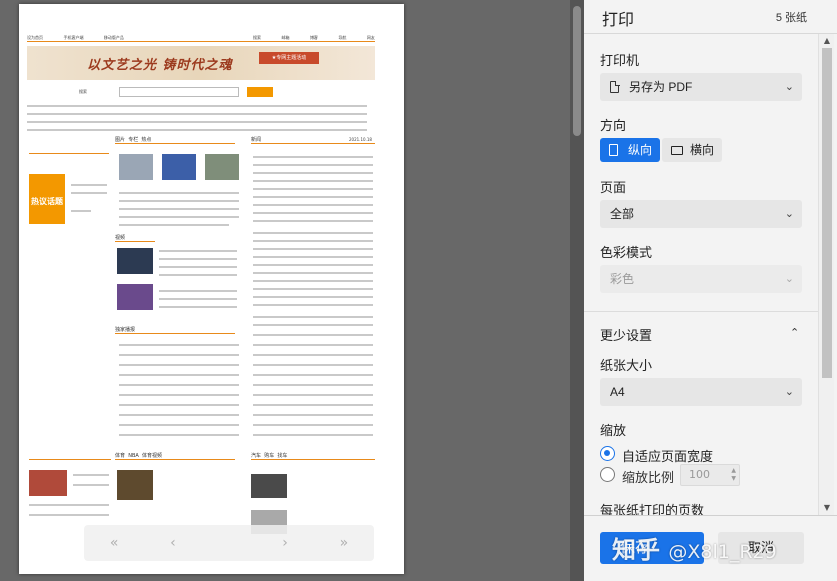 This screenshot has width=837, height=581. I want to click on paper-size-select: A4 ⌄, so click(701, 392).